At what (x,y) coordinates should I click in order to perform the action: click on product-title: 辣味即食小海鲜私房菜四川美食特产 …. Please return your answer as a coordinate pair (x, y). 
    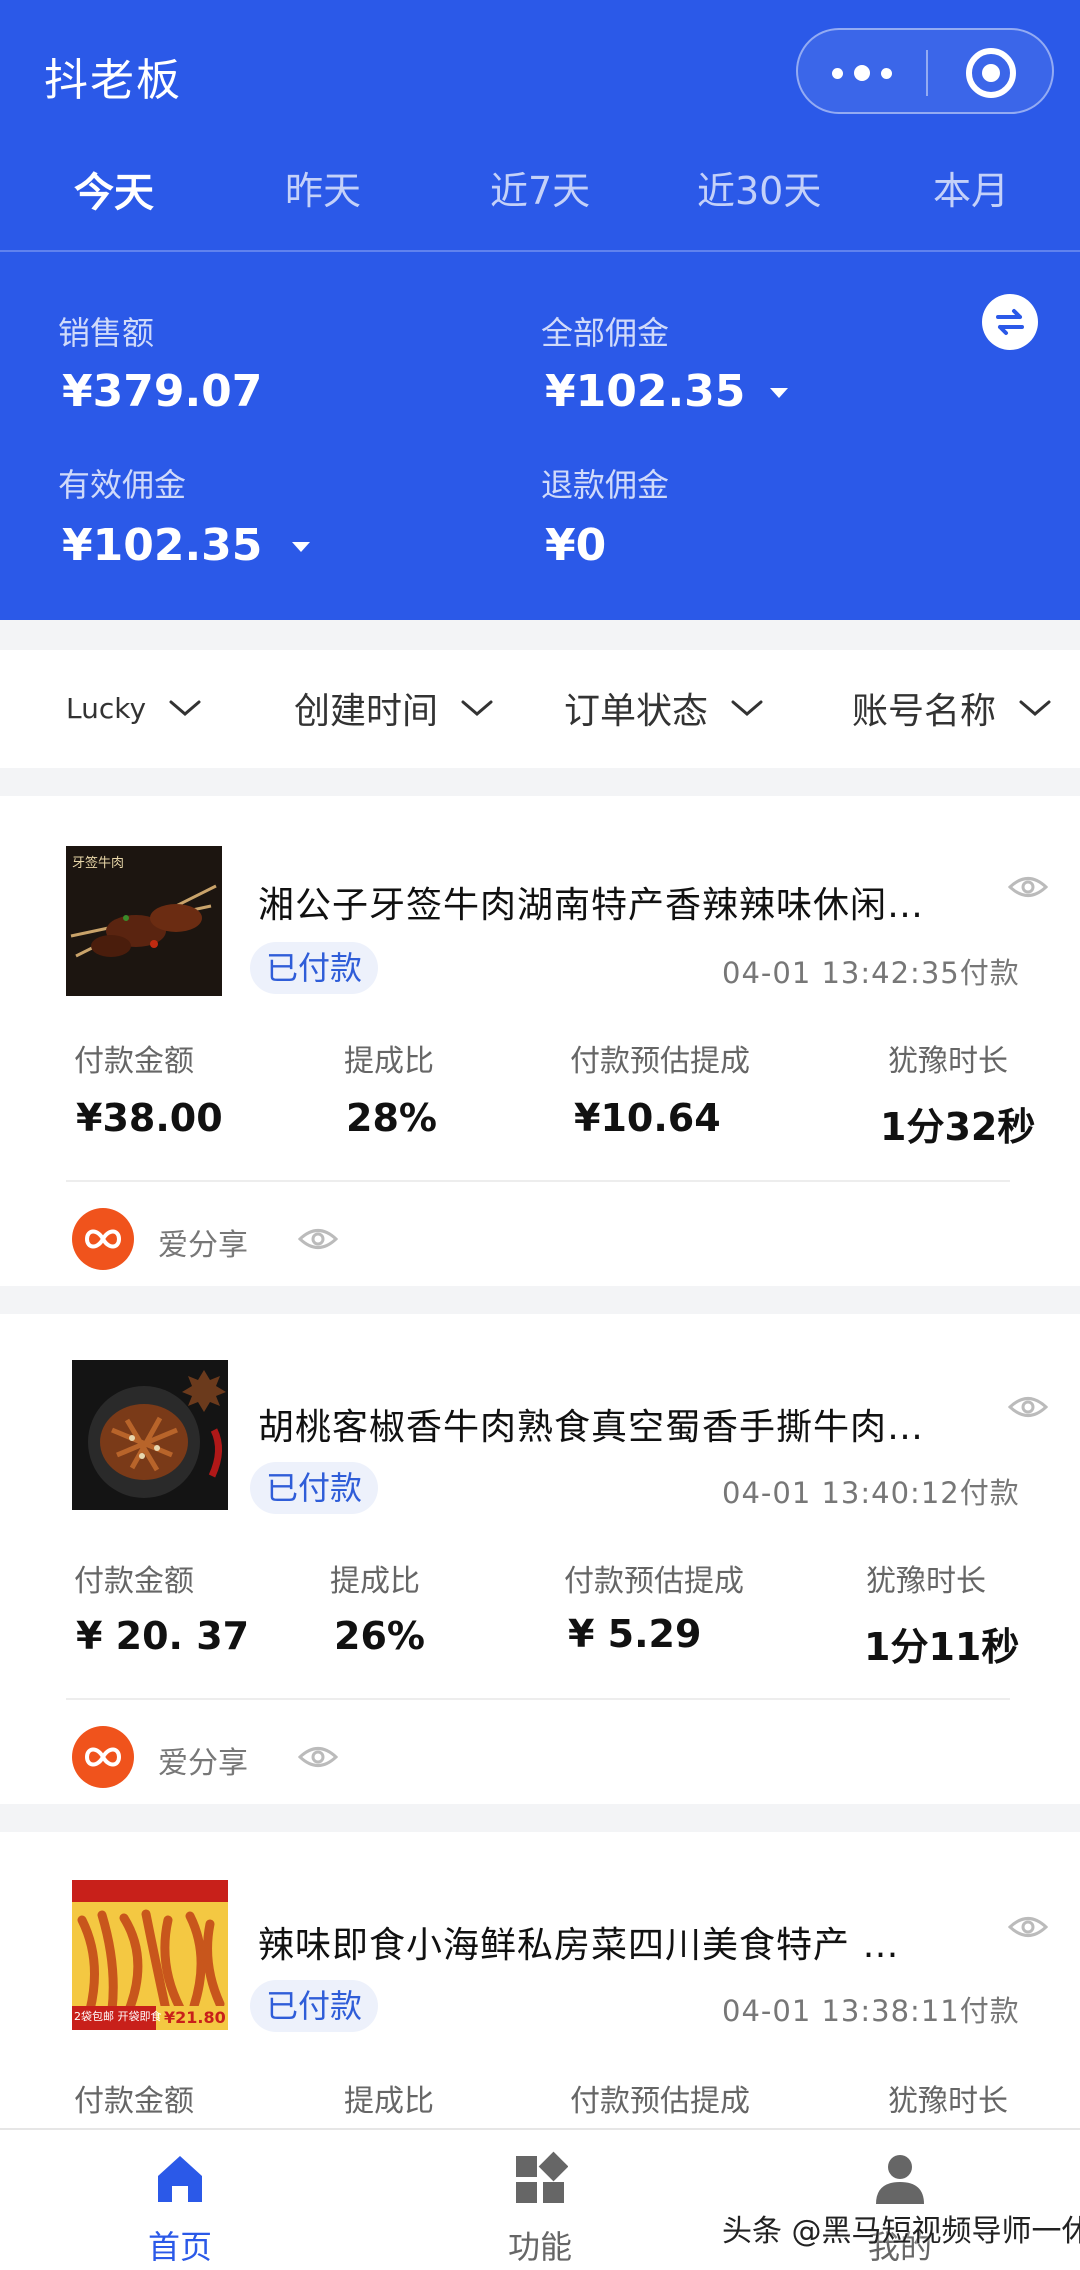
    Looking at the image, I should click on (578, 1942).